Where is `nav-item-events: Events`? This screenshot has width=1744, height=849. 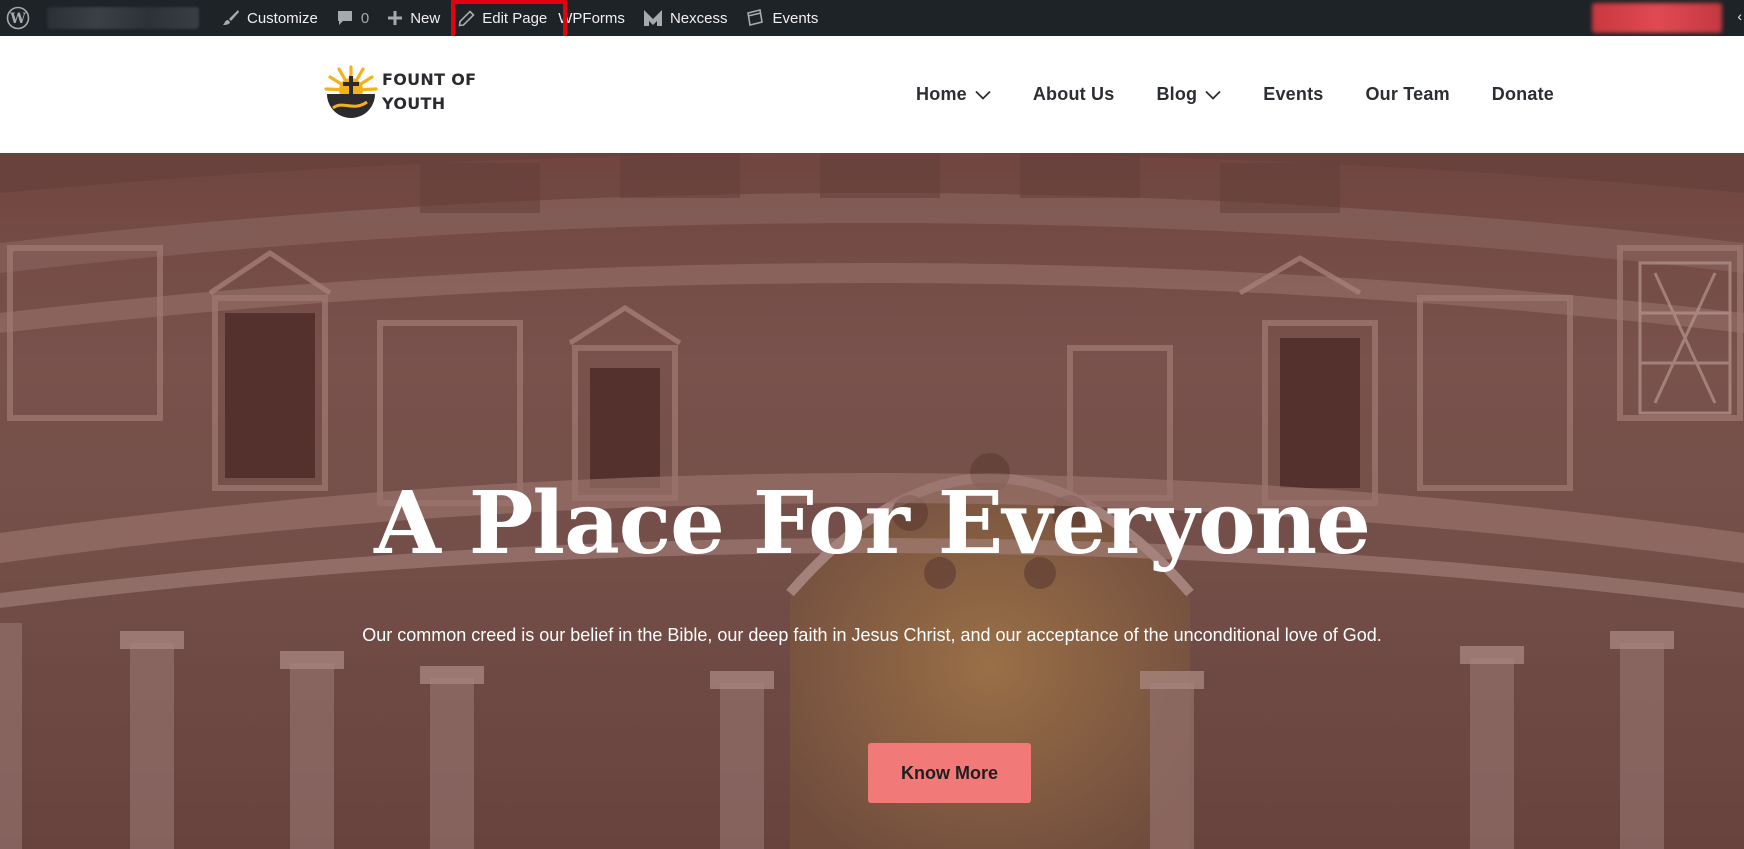
nav-item-events: Events is located at coordinates (1293, 94).